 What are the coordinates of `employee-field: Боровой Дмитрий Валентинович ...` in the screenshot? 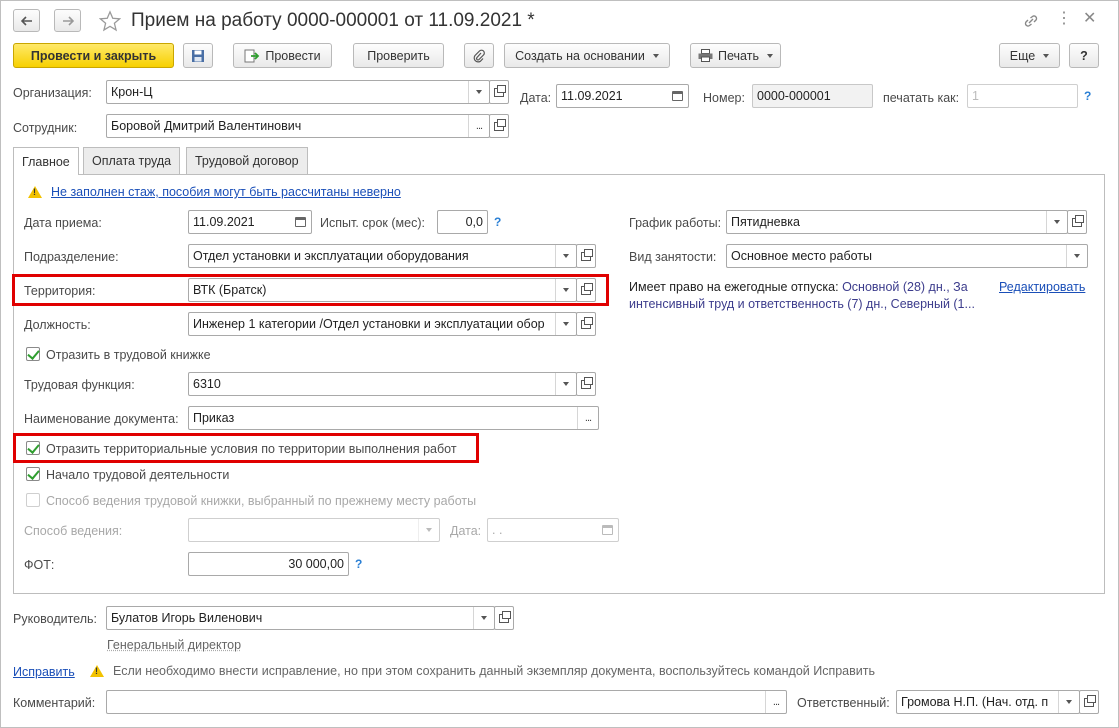 It's located at (298, 126).